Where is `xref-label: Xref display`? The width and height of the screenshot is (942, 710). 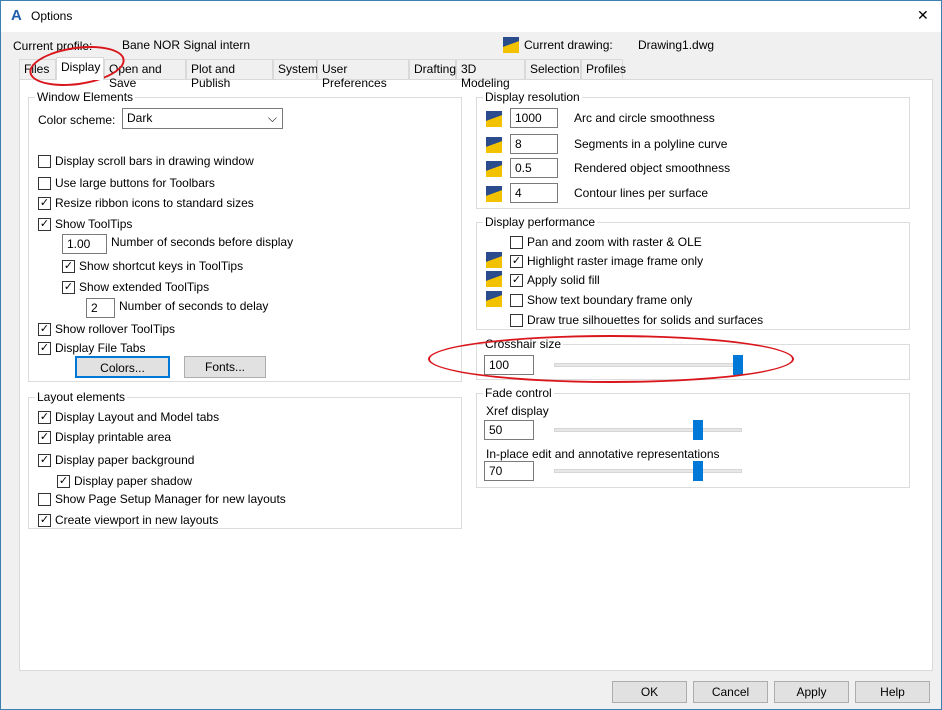
xref-label: Xref display is located at coordinates (517, 411).